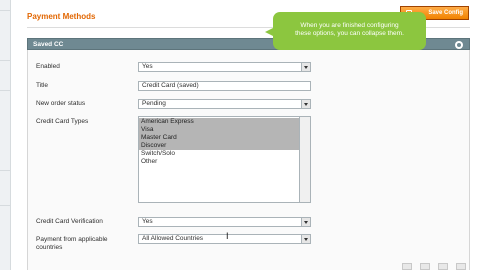  Describe the element at coordinates (224, 104) in the screenshot. I see `new-order-status-select: Pending` at that location.